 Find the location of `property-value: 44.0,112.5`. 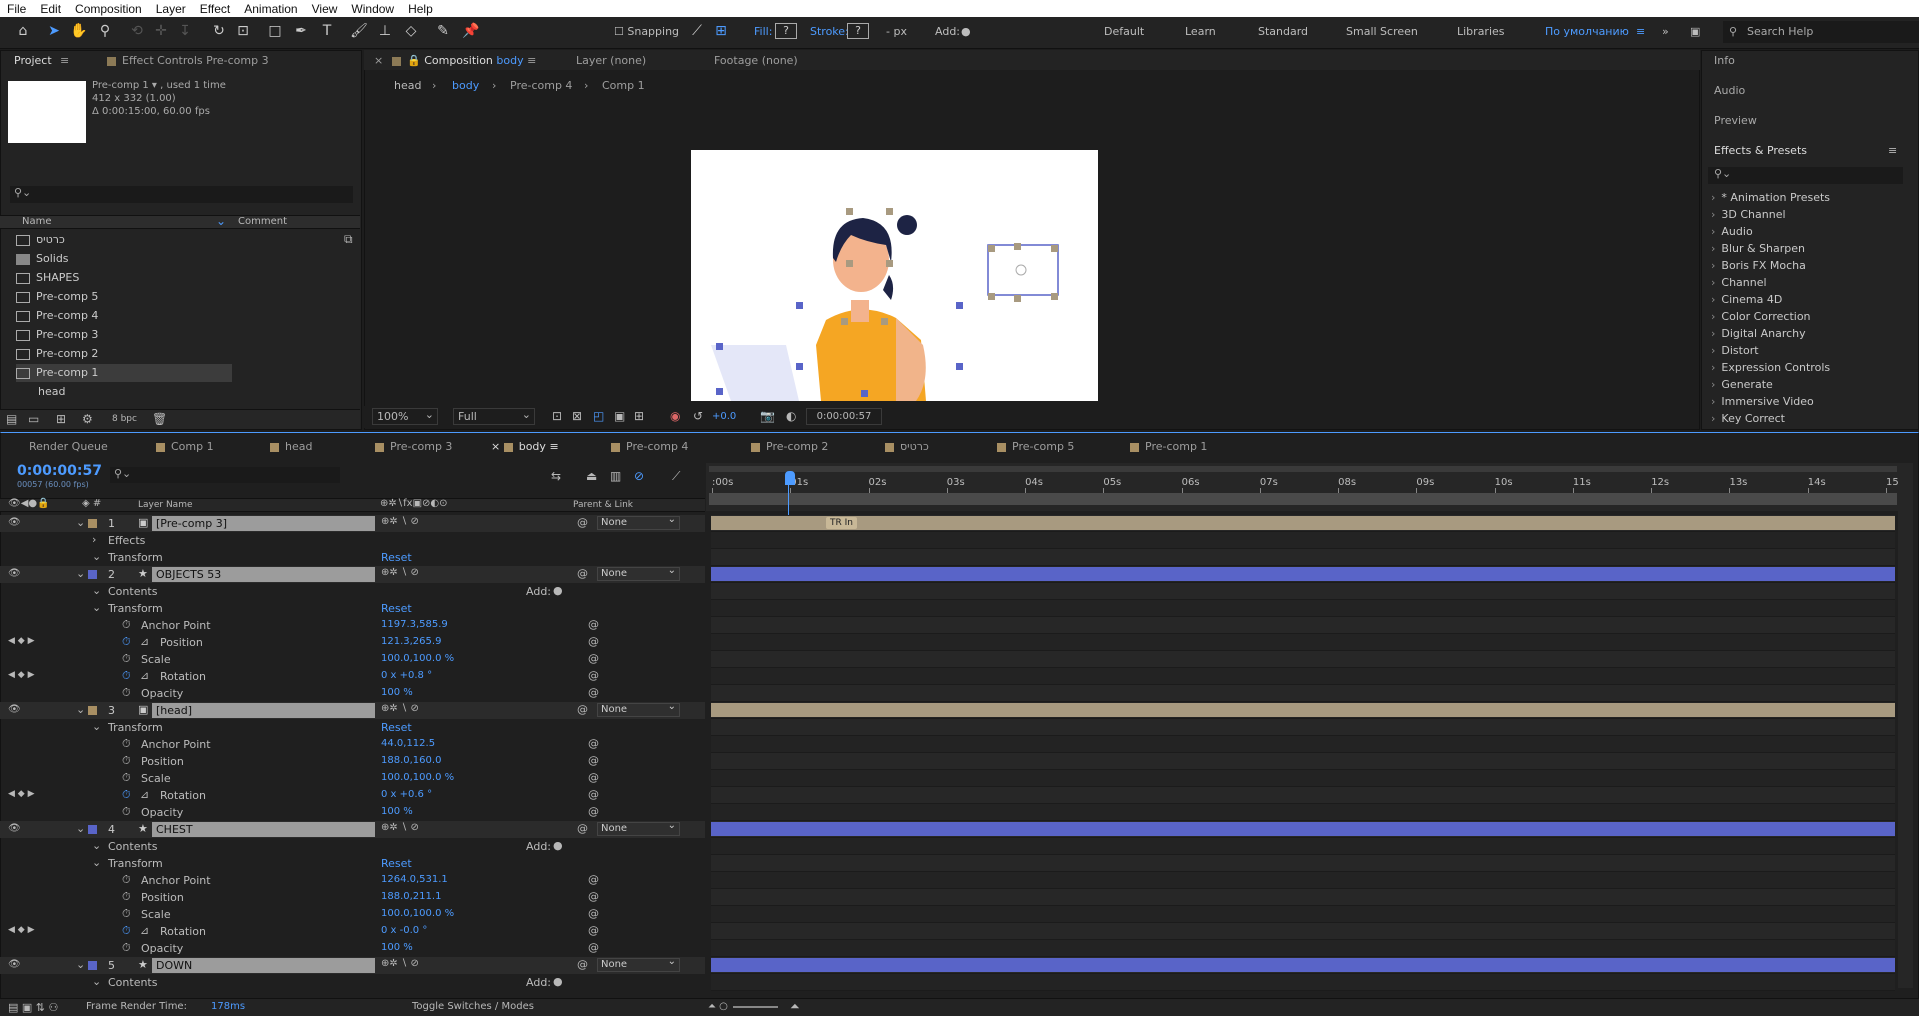

property-value: 44.0,112.5 is located at coordinates (408, 743).